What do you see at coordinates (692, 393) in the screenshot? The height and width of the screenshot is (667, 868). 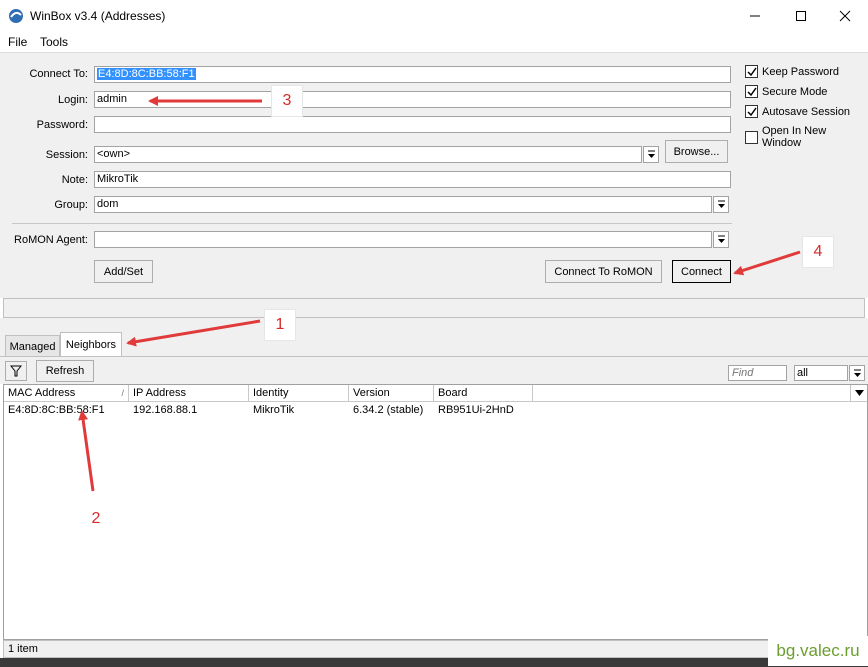 I see `header-filler` at bounding box center [692, 393].